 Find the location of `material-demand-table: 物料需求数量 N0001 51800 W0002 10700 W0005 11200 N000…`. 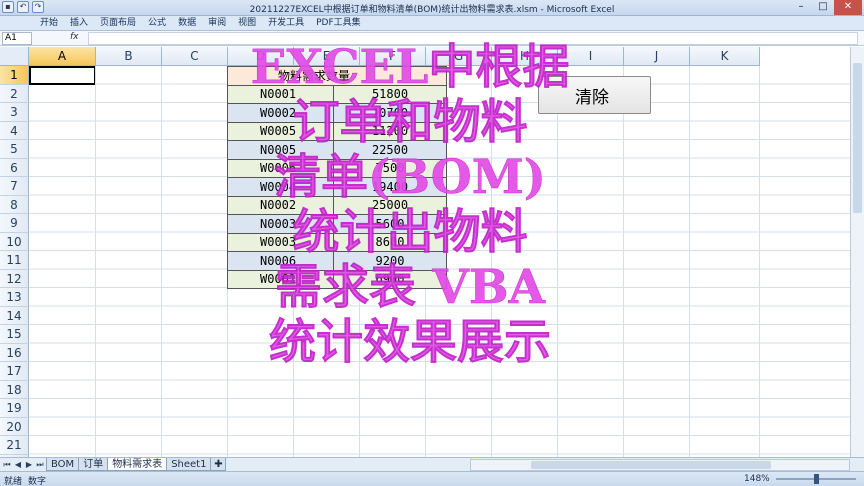

material-demand-table: 物料需求数量 N0001 51800 W0002 10700 W0005 11200 N000… is located at coordinates (337, 177).